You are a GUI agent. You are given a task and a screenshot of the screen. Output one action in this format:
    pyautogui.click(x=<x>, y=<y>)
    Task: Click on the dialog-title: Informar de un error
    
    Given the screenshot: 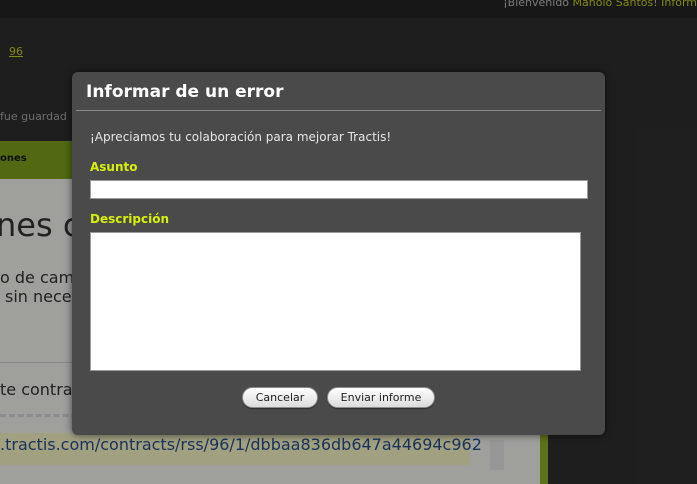 What is the action you would take?
    pyautogui.click(x=185, y=92)
    